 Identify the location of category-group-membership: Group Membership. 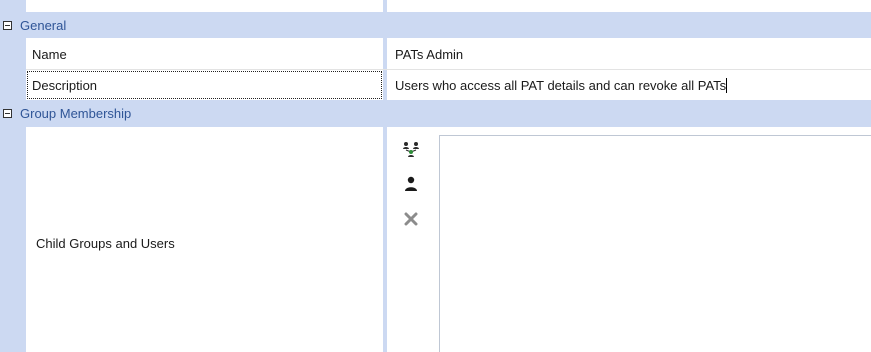
(435, 113).